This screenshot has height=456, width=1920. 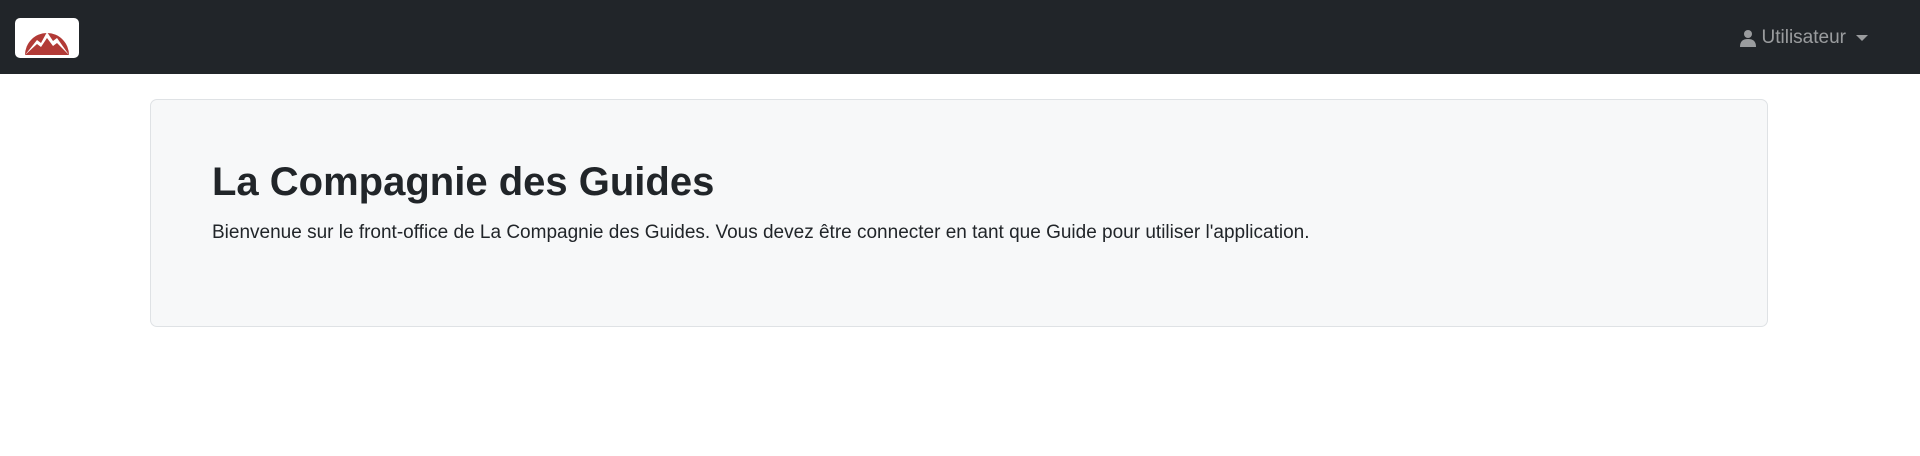 I want to click on user-dropdown-toggle: Utilisateur, so click(x=1803, y=38).